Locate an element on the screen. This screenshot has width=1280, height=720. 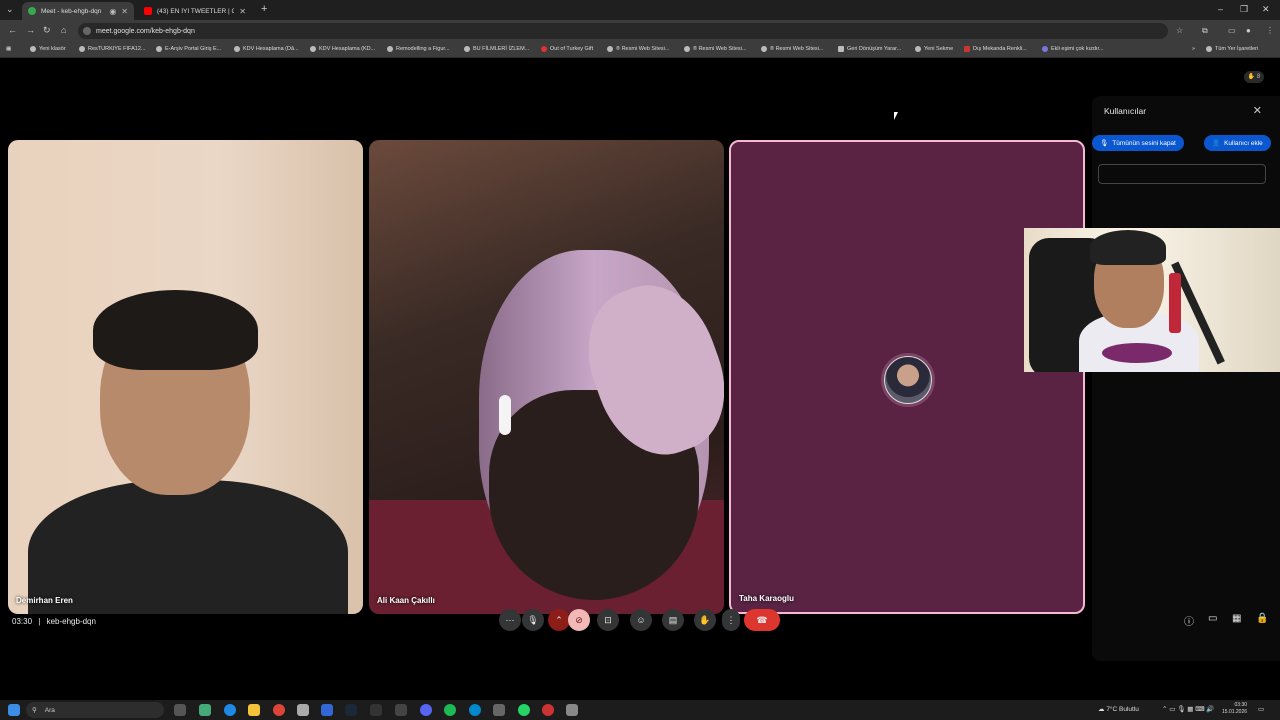
menu-icon: ⋮ is located at coordinates (1270, 30).